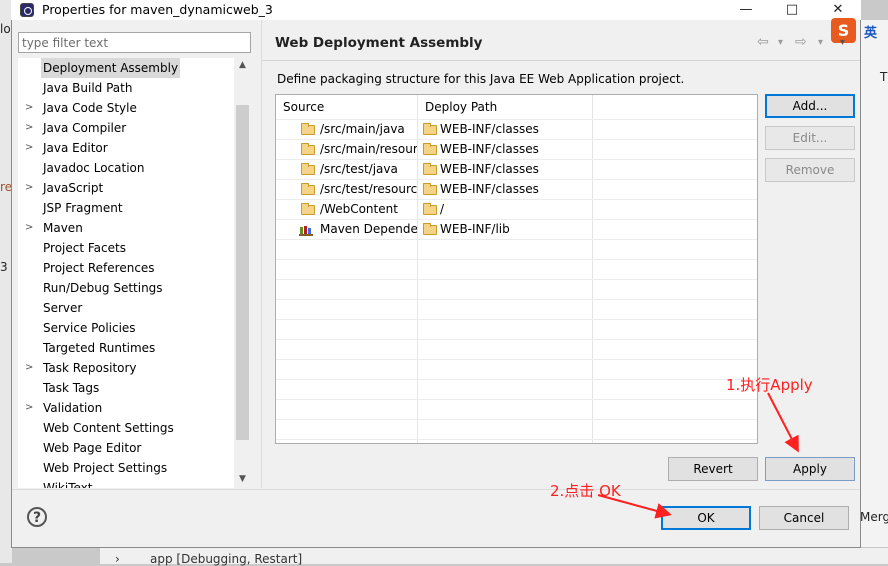 Image resolution: width=888 pixels, height=566 pixels. I want to click on annotation-arrow-ok, so click(634, 506).